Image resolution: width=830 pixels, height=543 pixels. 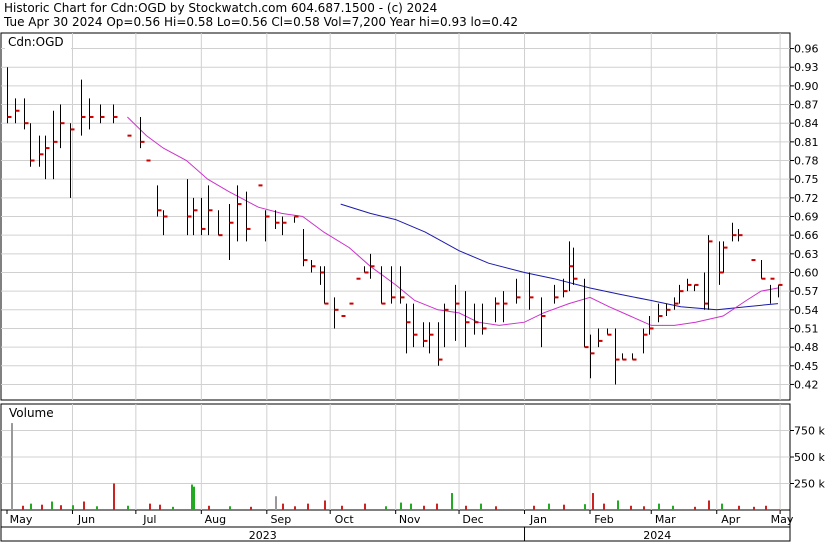 What do you see at coordinates (36, 42) in the screenshot?
I see `symbol-label: Cdn:OGD` at bounding box center [36, 42].